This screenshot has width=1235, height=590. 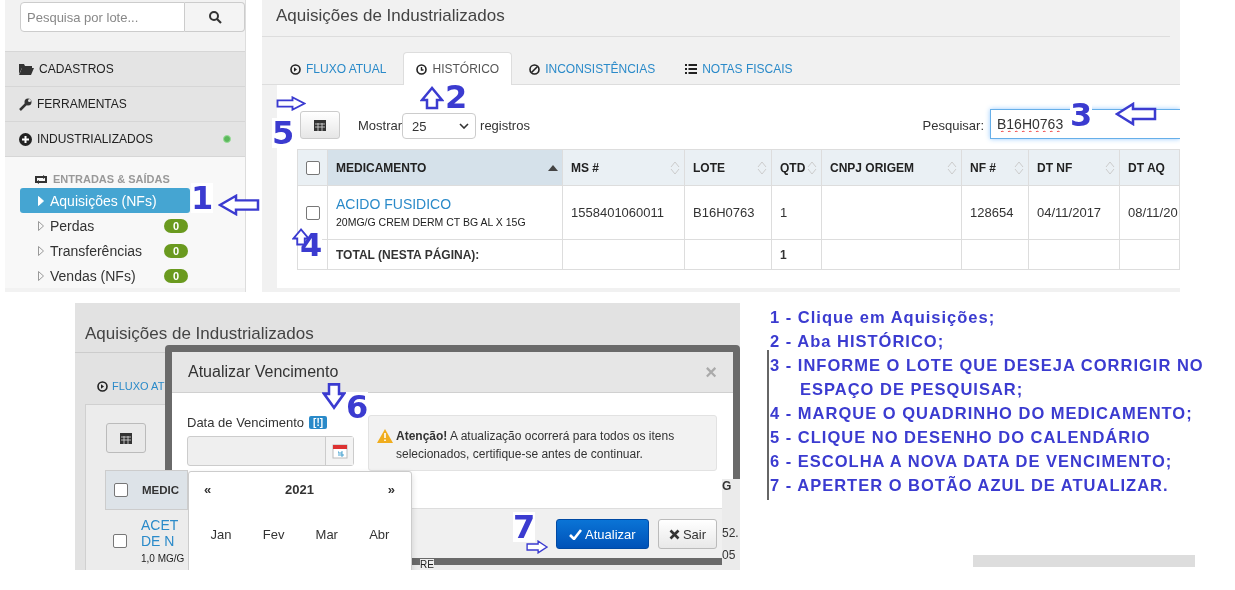 What do you see at coordinates (391, 489) in the screenshot?
I see `next-button: »` at bounding box center [391, 489].